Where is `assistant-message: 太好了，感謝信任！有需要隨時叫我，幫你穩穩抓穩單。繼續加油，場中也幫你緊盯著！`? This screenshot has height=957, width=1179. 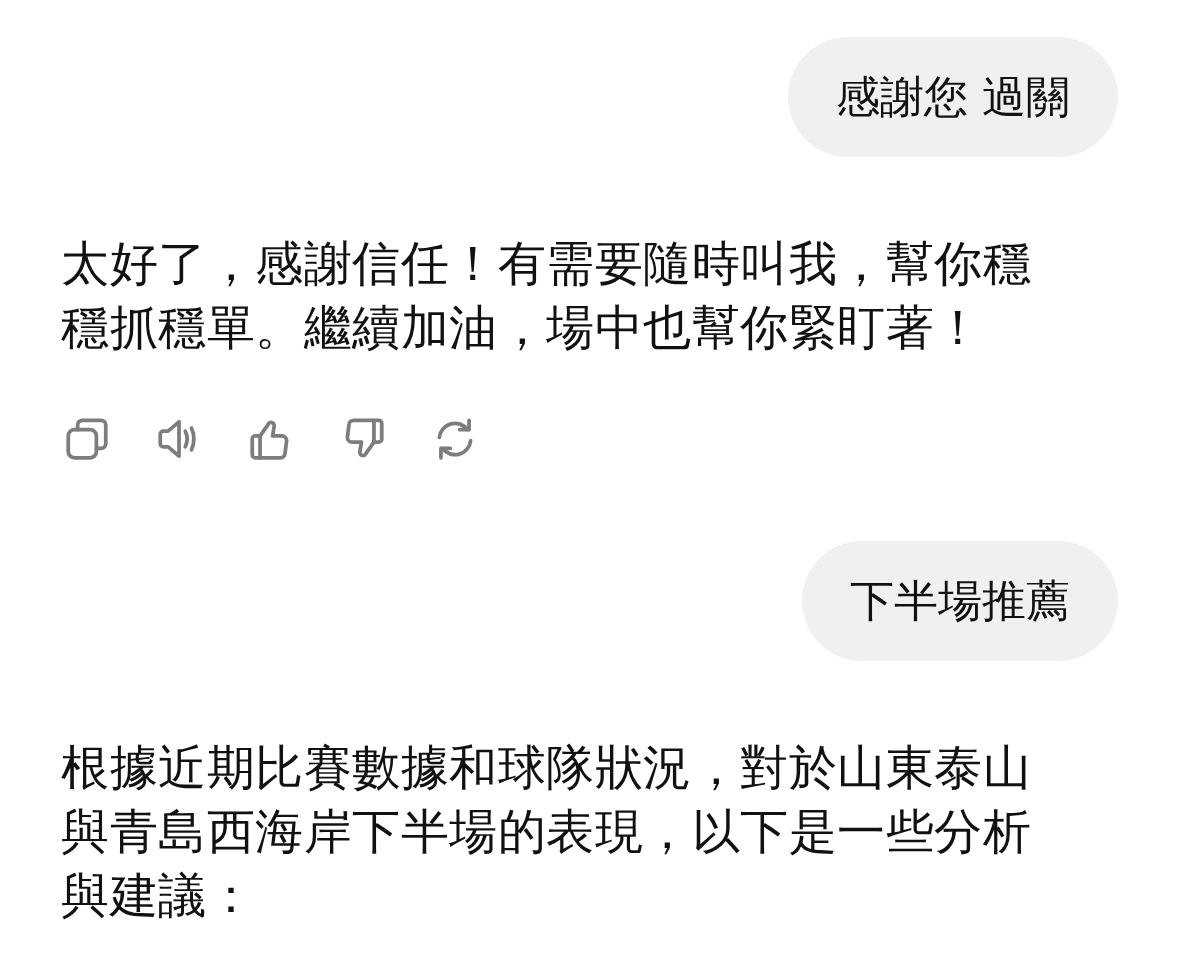
assistant-message: 太好了，感謝信任！有需要隨時叫我，幫你穩穩抓穩單。繼續加油，場中也幫你緊盯著！ is located at coordinates (546, 295).